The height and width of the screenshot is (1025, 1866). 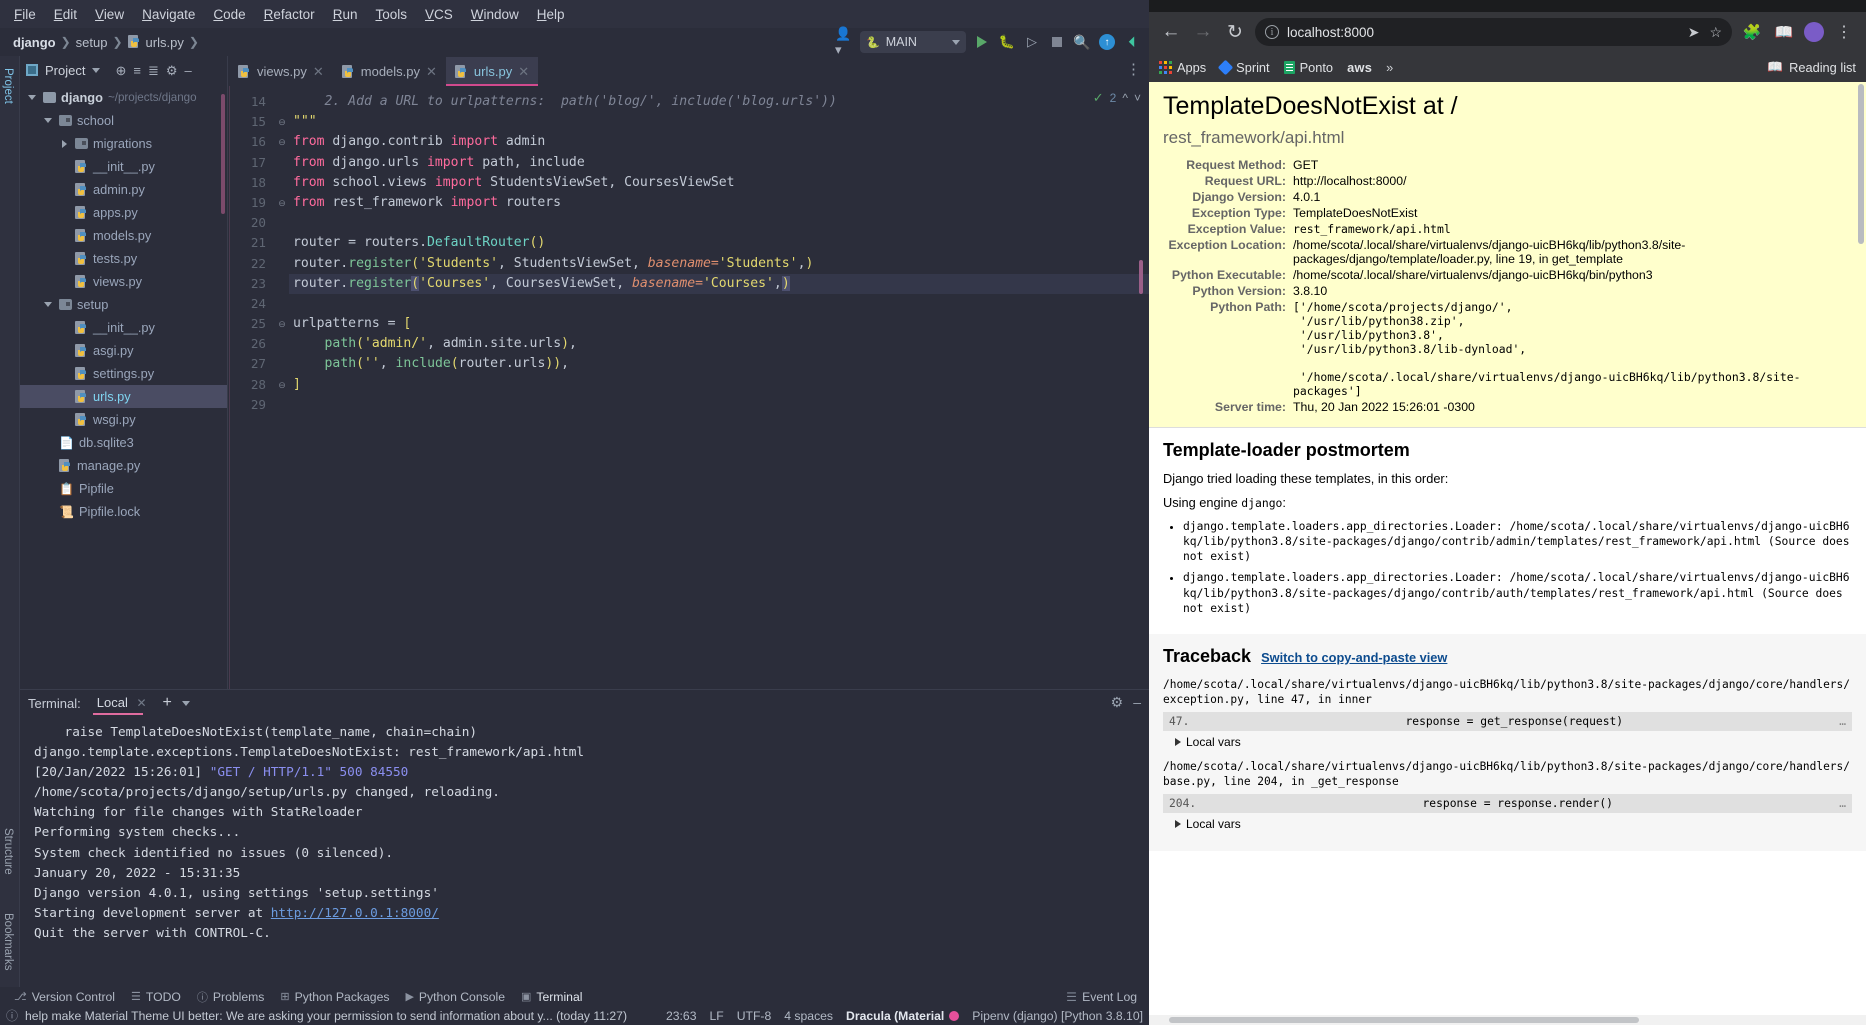 What do you see at coordinates (123, 97) in the screenshot?
I see `tree-item-django: django ~/projects/django` at bounding box center [123, 97].